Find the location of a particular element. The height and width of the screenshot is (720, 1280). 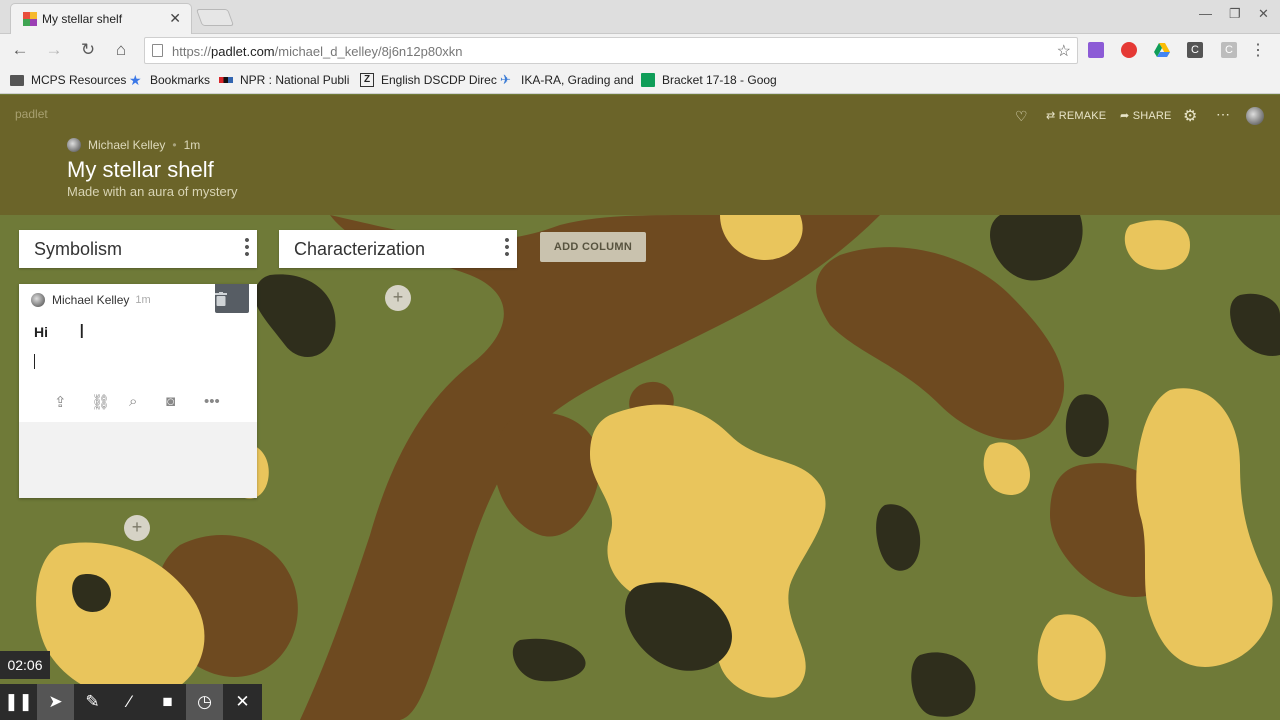

upload-icon: ⇪ is located at coordinates (60, 402).